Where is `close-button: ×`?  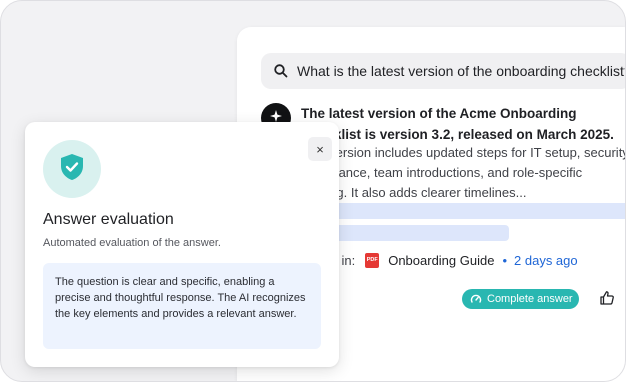
close-button: × is located at coordinates (320, 149).